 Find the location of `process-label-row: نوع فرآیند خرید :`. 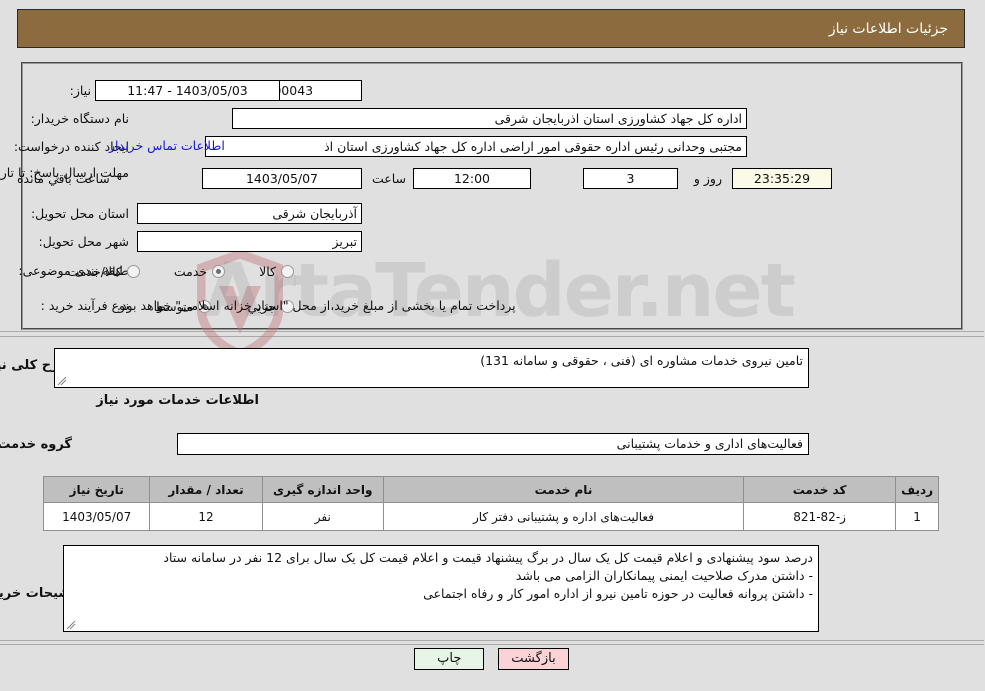

process-label-row: نوع فرآیند خرید : is located at coordinates (86, 306).